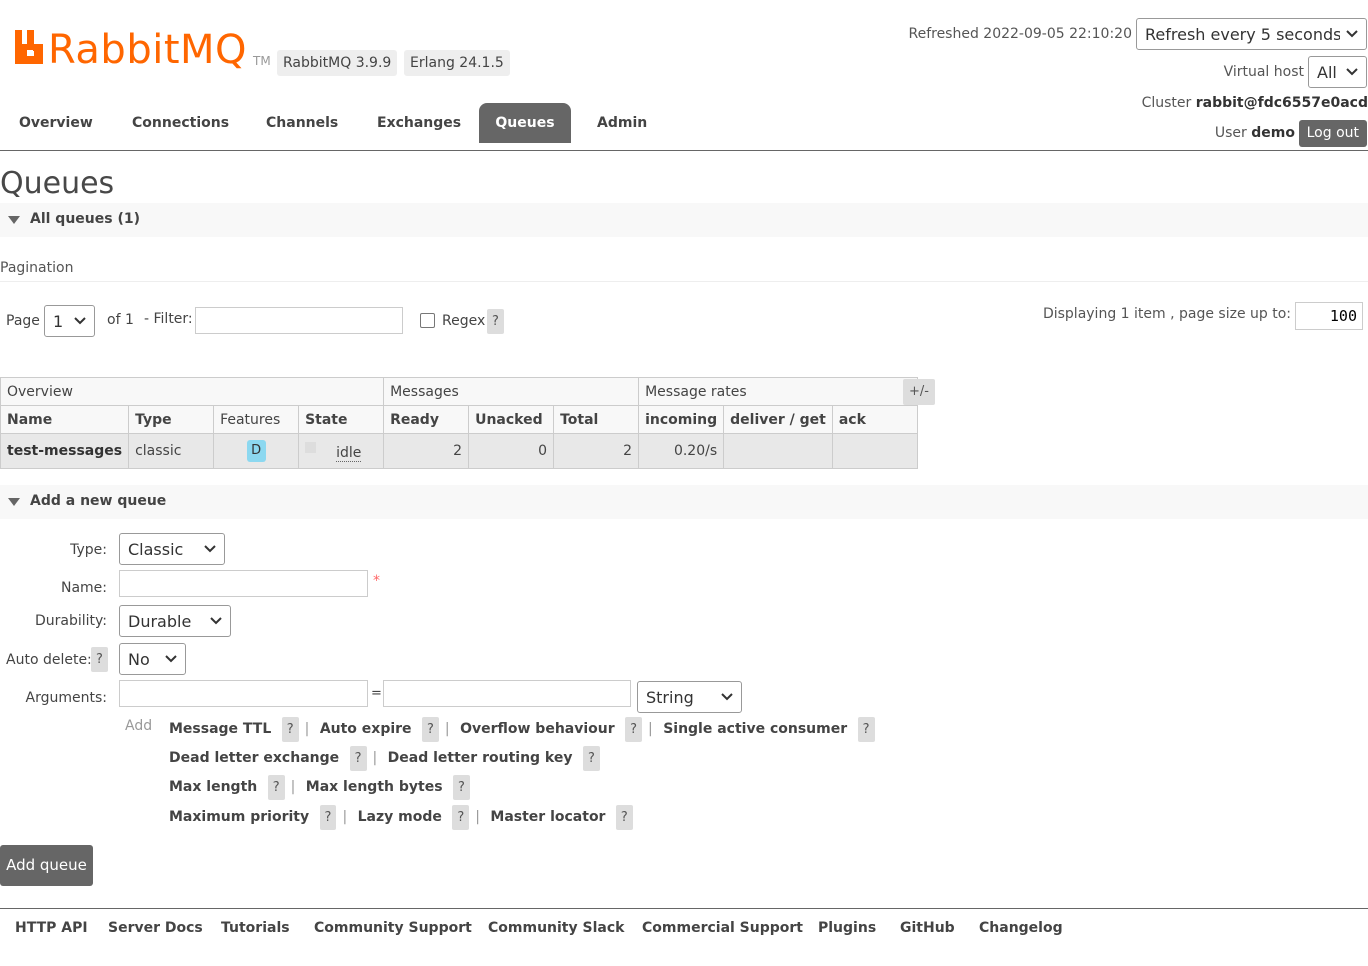  I want to click on tab-channels: Channels, so click(302, 123).